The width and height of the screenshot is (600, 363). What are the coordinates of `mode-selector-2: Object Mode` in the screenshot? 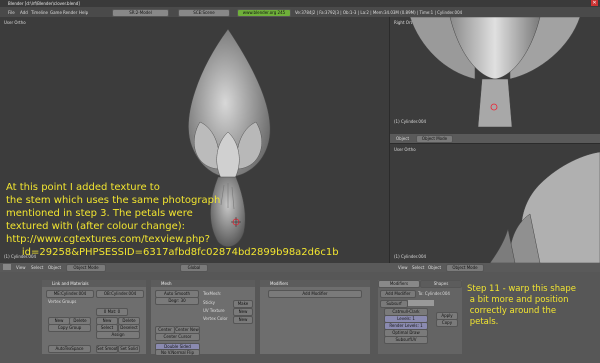 It's located at (465, 268).